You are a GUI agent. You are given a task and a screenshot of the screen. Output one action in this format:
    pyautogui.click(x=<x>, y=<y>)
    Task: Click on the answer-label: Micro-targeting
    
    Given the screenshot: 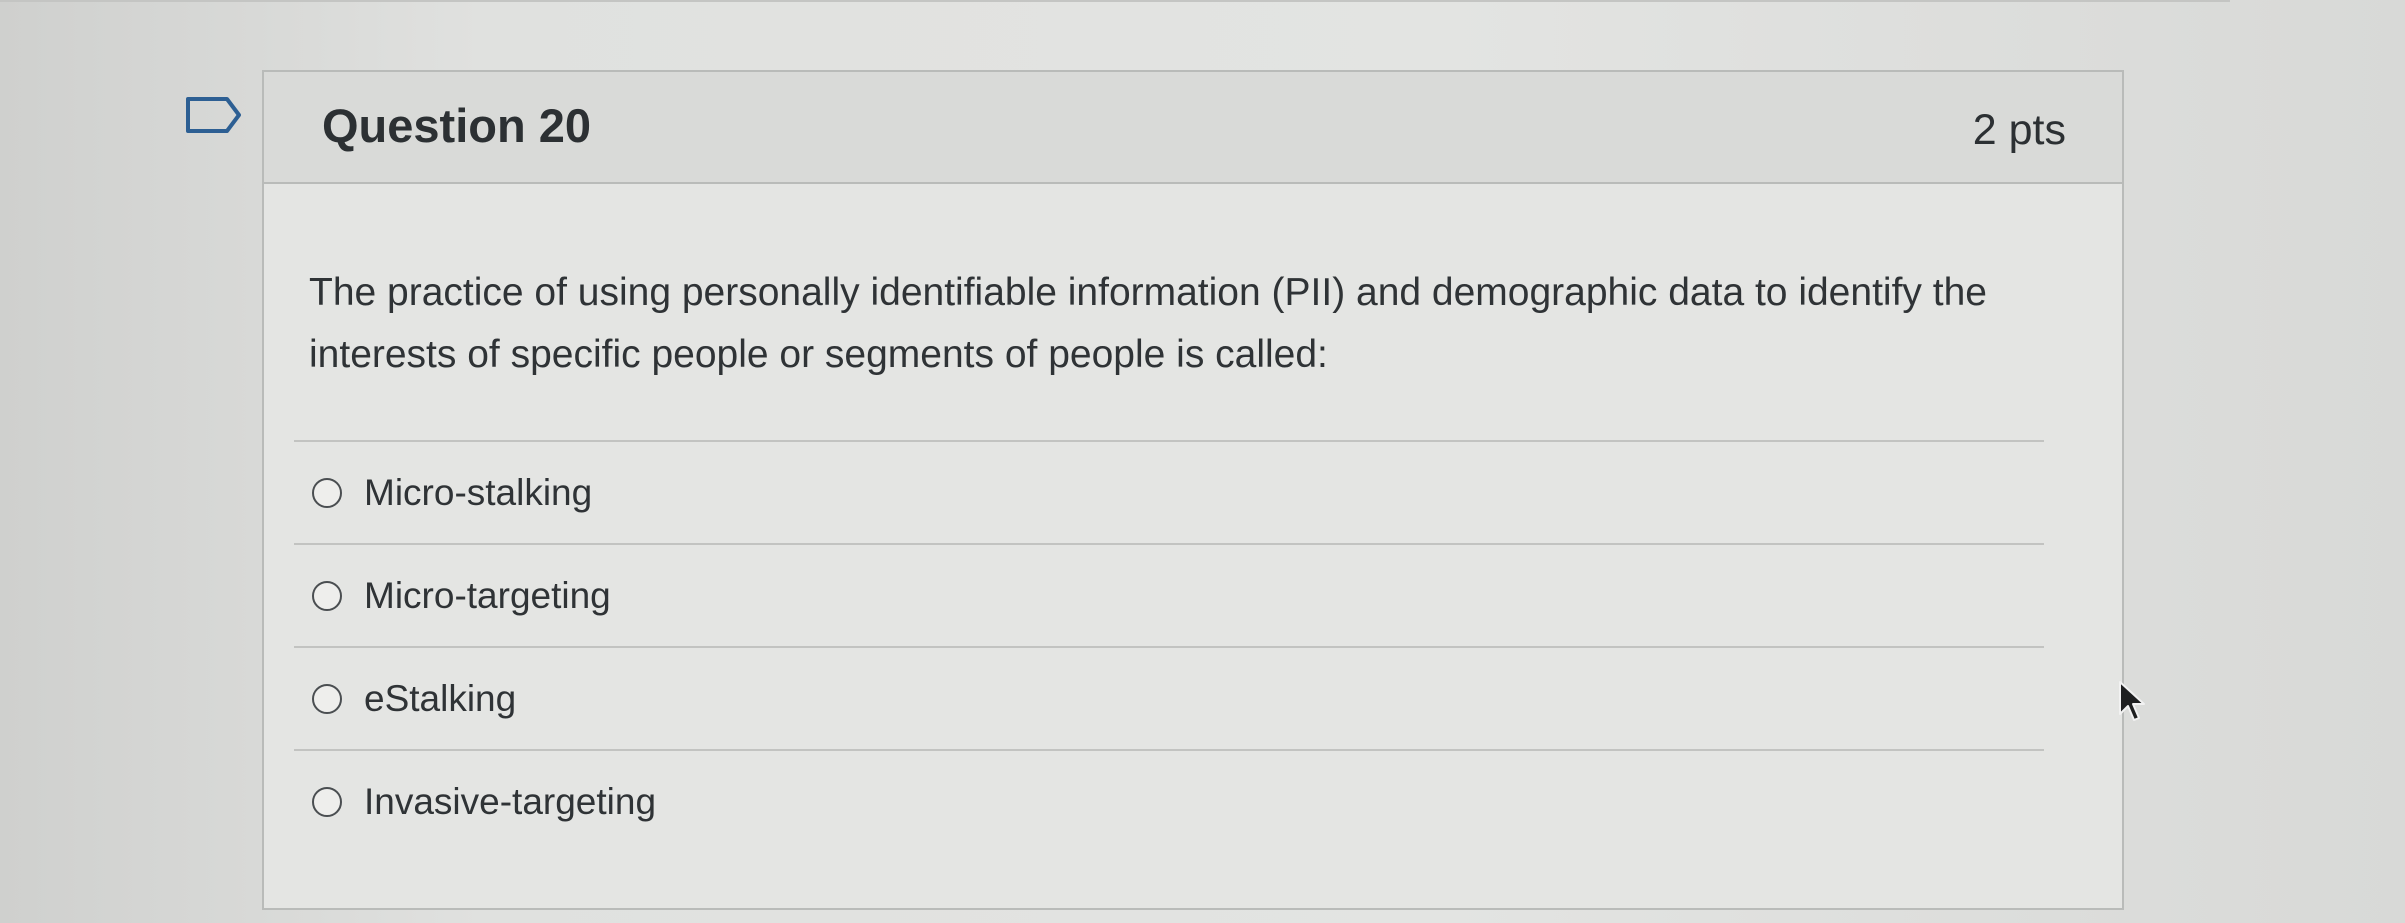 What is the action you would take?
    pyautogui.click(x=487, y=596)
    